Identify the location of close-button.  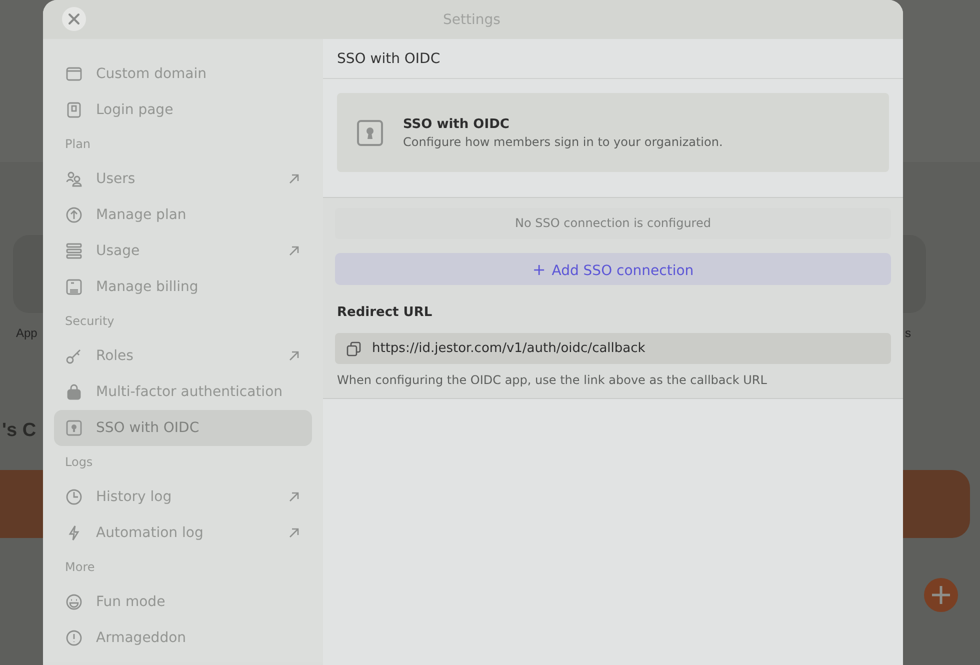
(74, 19).